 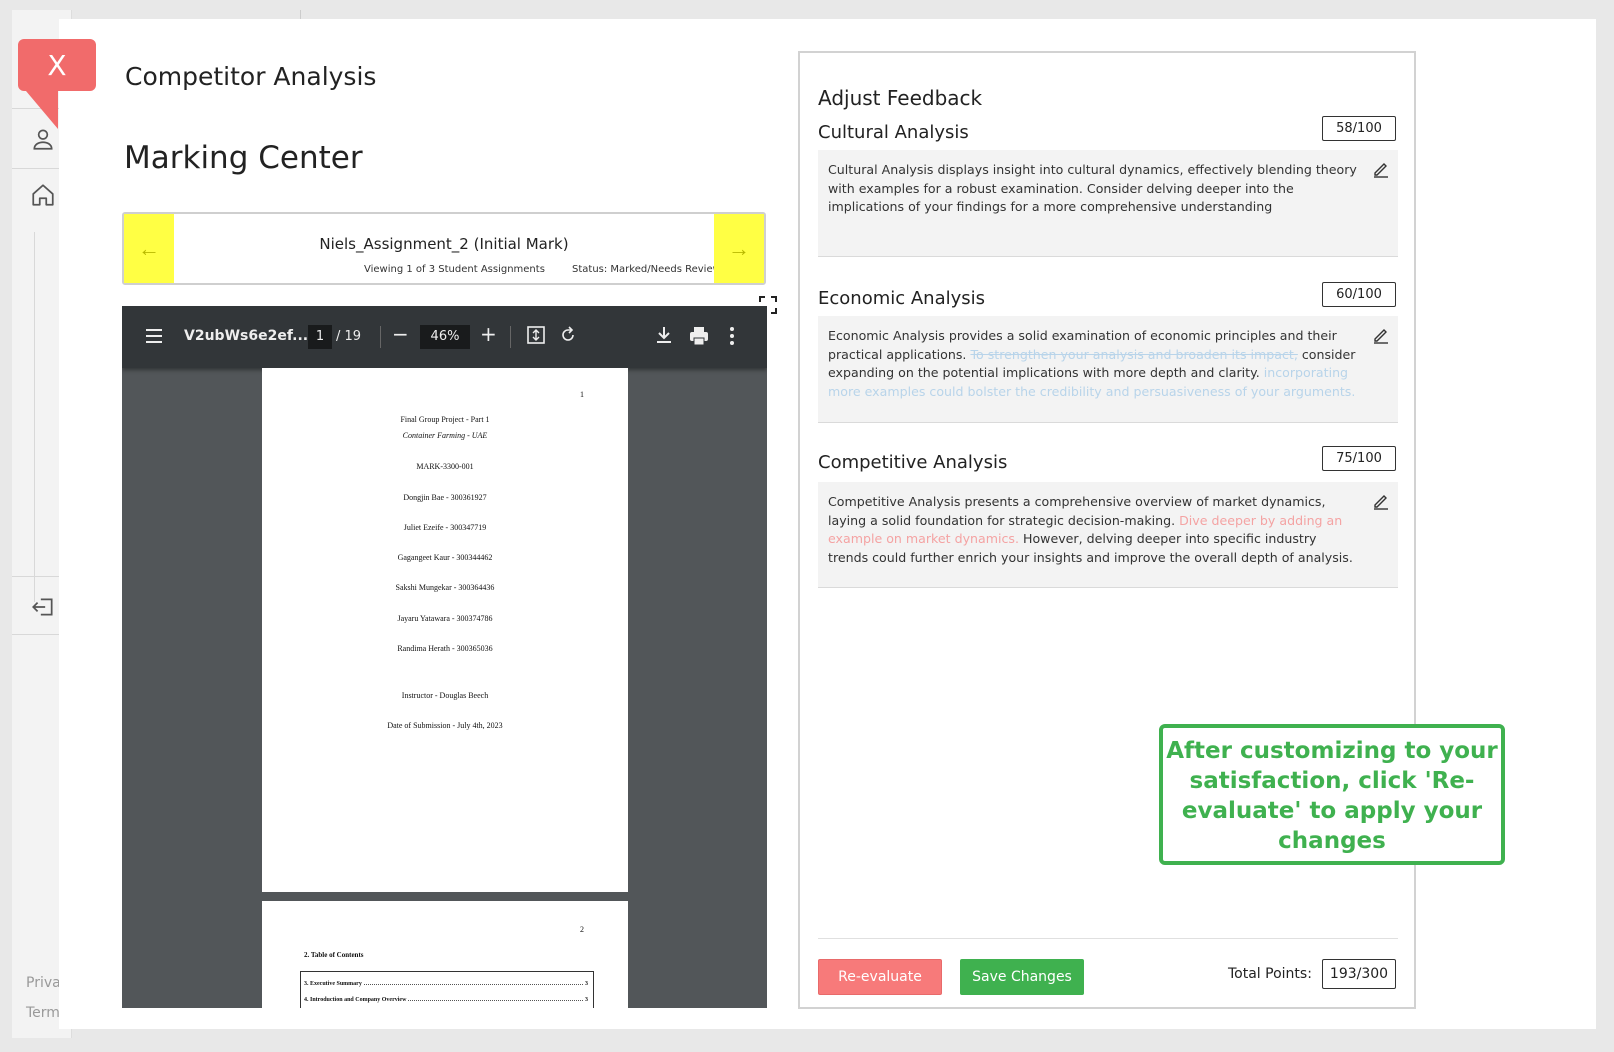 I want to click on close-button-tail, so click(x=42, y=110).